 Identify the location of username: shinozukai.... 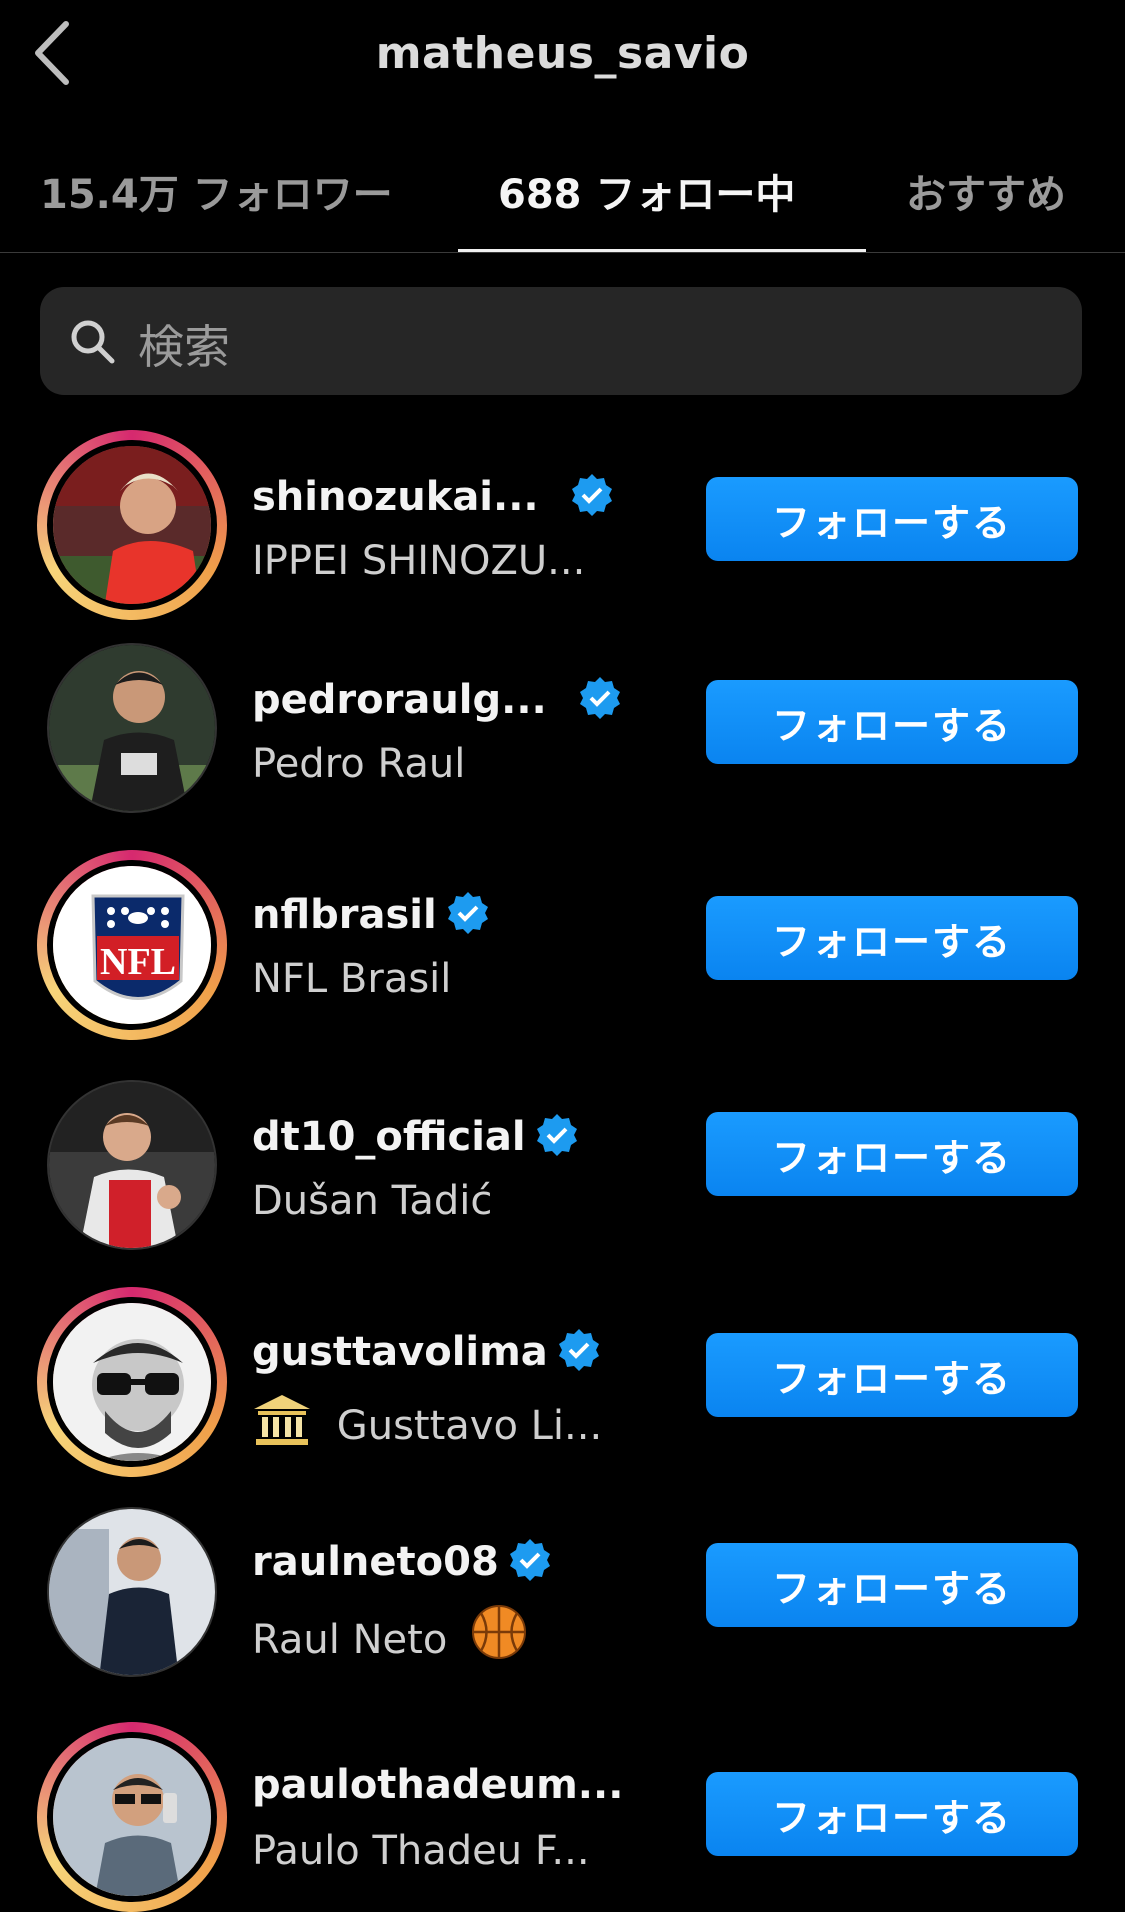
(433, 496).